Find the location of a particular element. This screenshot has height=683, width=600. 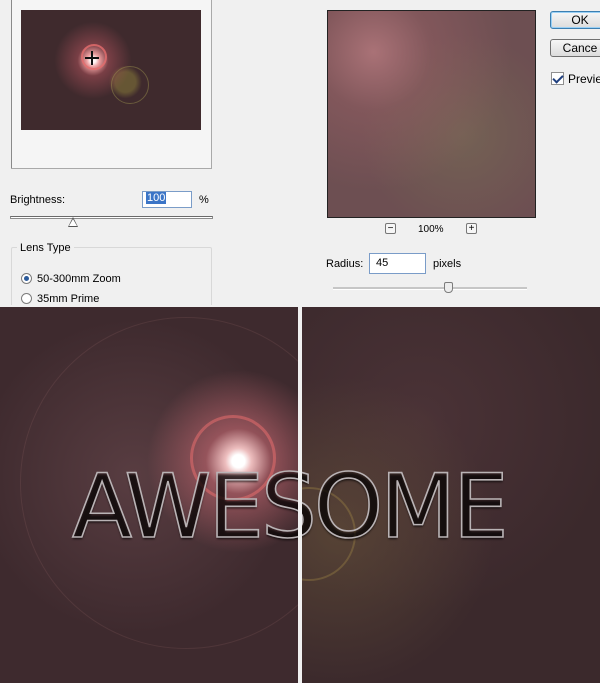

flare-preview is located at coordinates (111, 70).